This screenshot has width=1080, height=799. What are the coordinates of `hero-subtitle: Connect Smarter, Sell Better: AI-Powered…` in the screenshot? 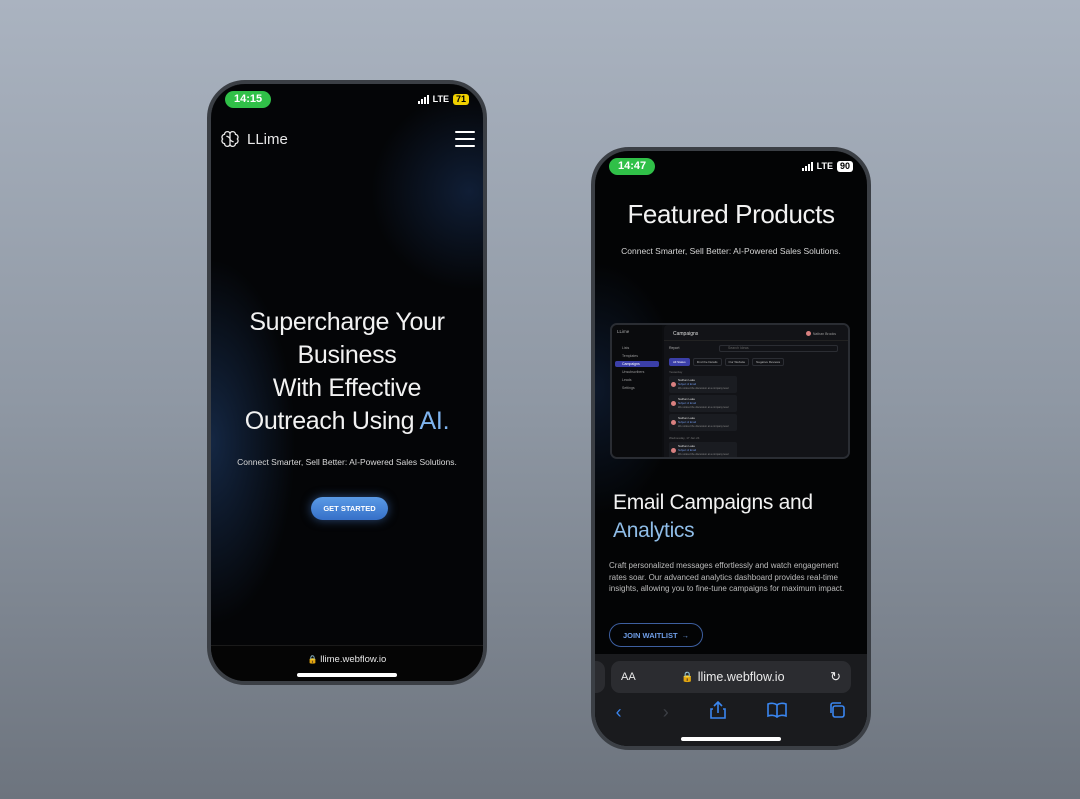 It's located at (347, 462).